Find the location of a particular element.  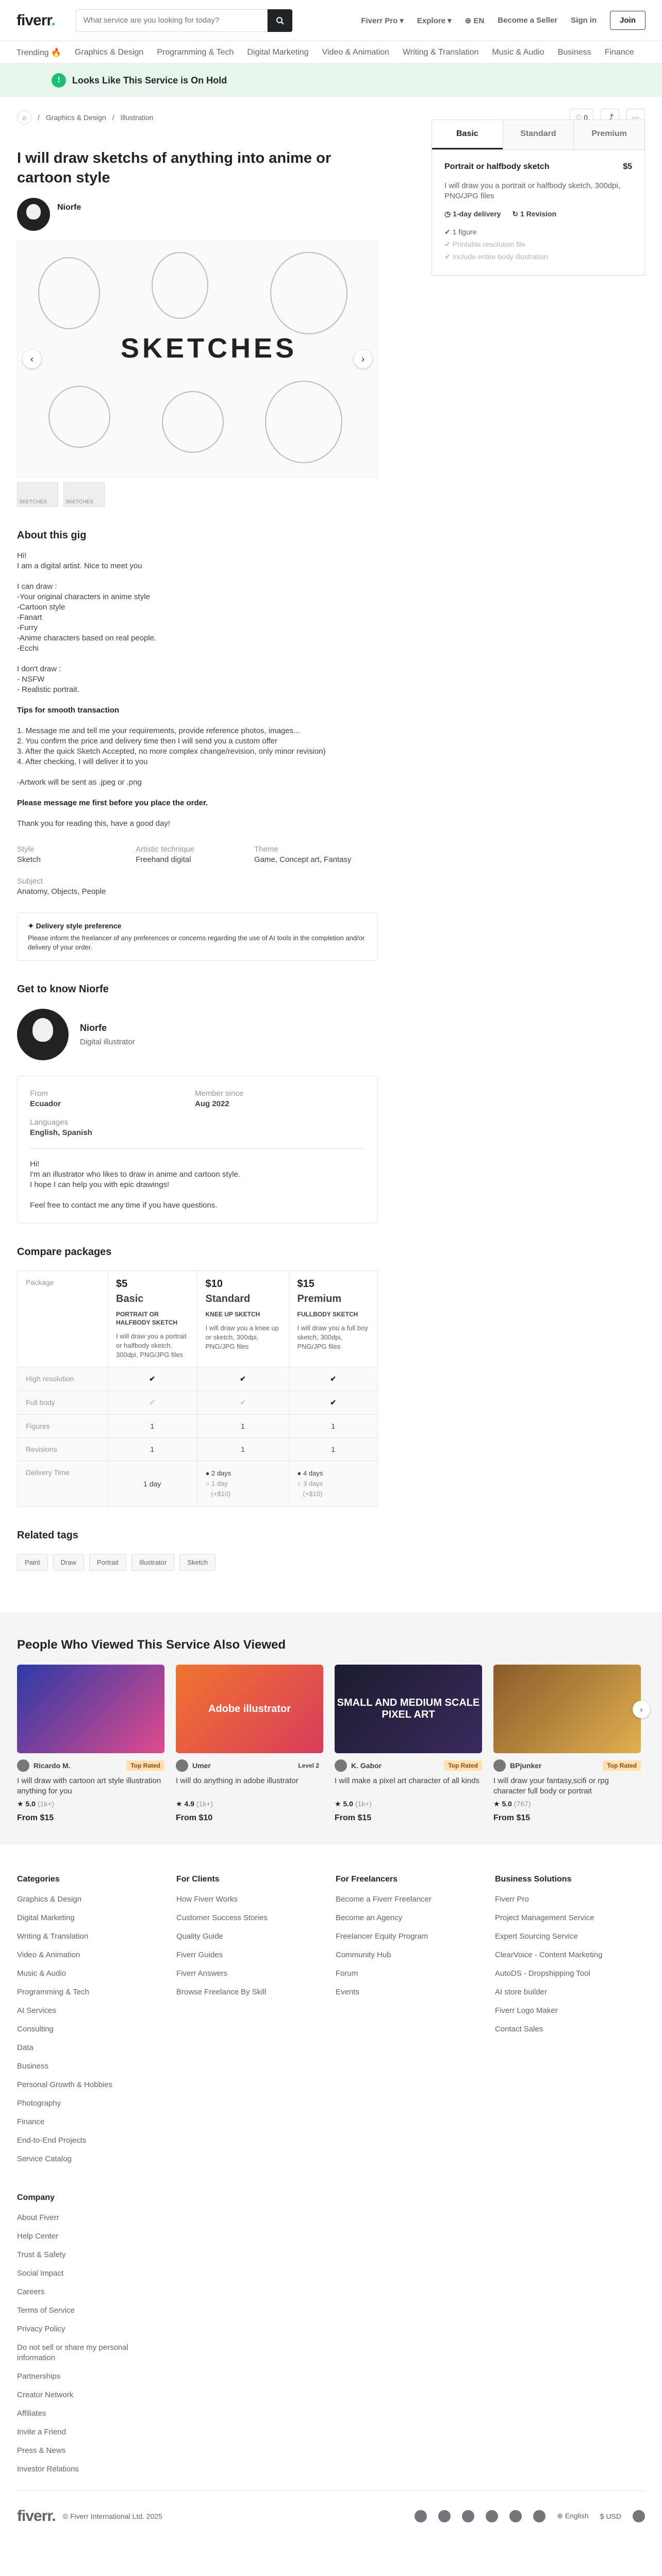

footer-link: Careers is located at coordinates (76, 2292).